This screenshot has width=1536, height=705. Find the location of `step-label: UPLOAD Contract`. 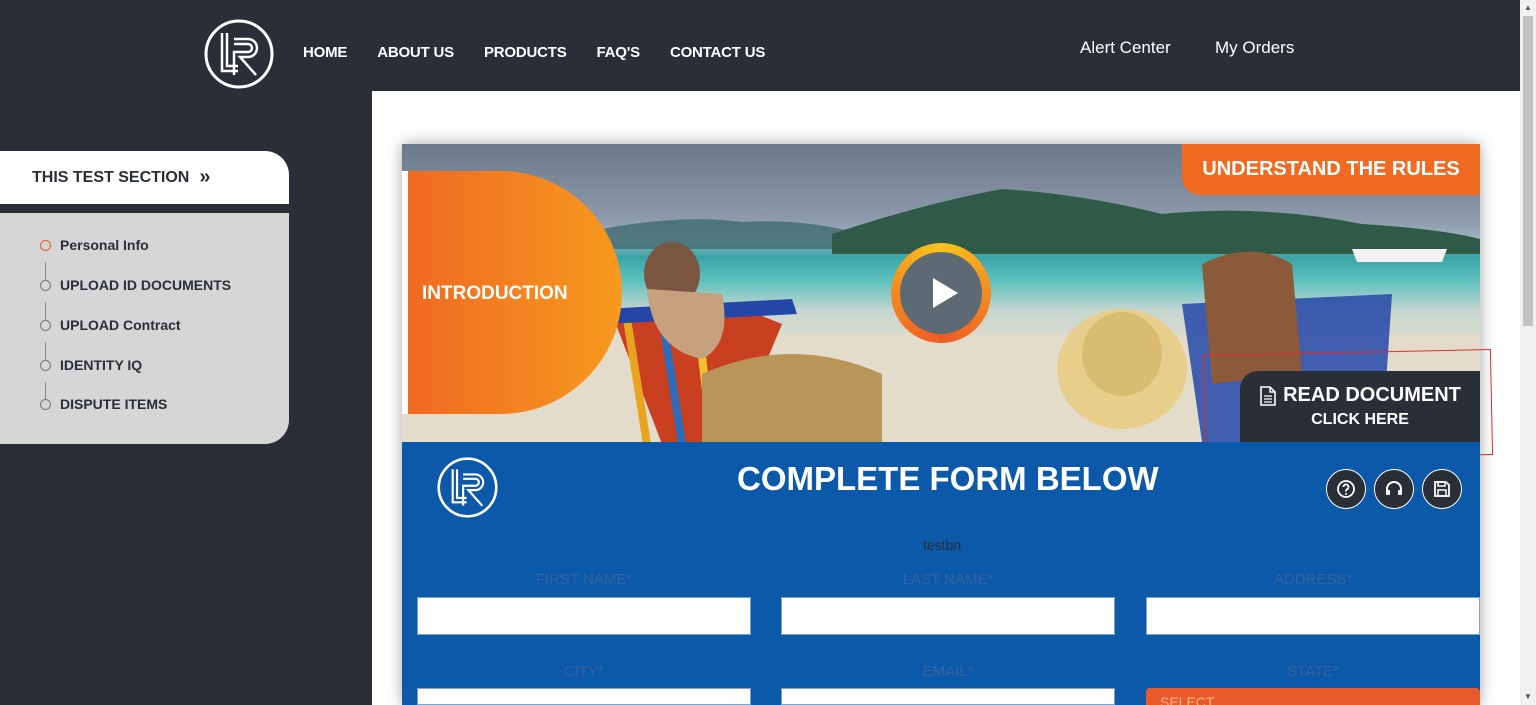

step-label: UPLOAD Contract is located at coordinates (120, 325).